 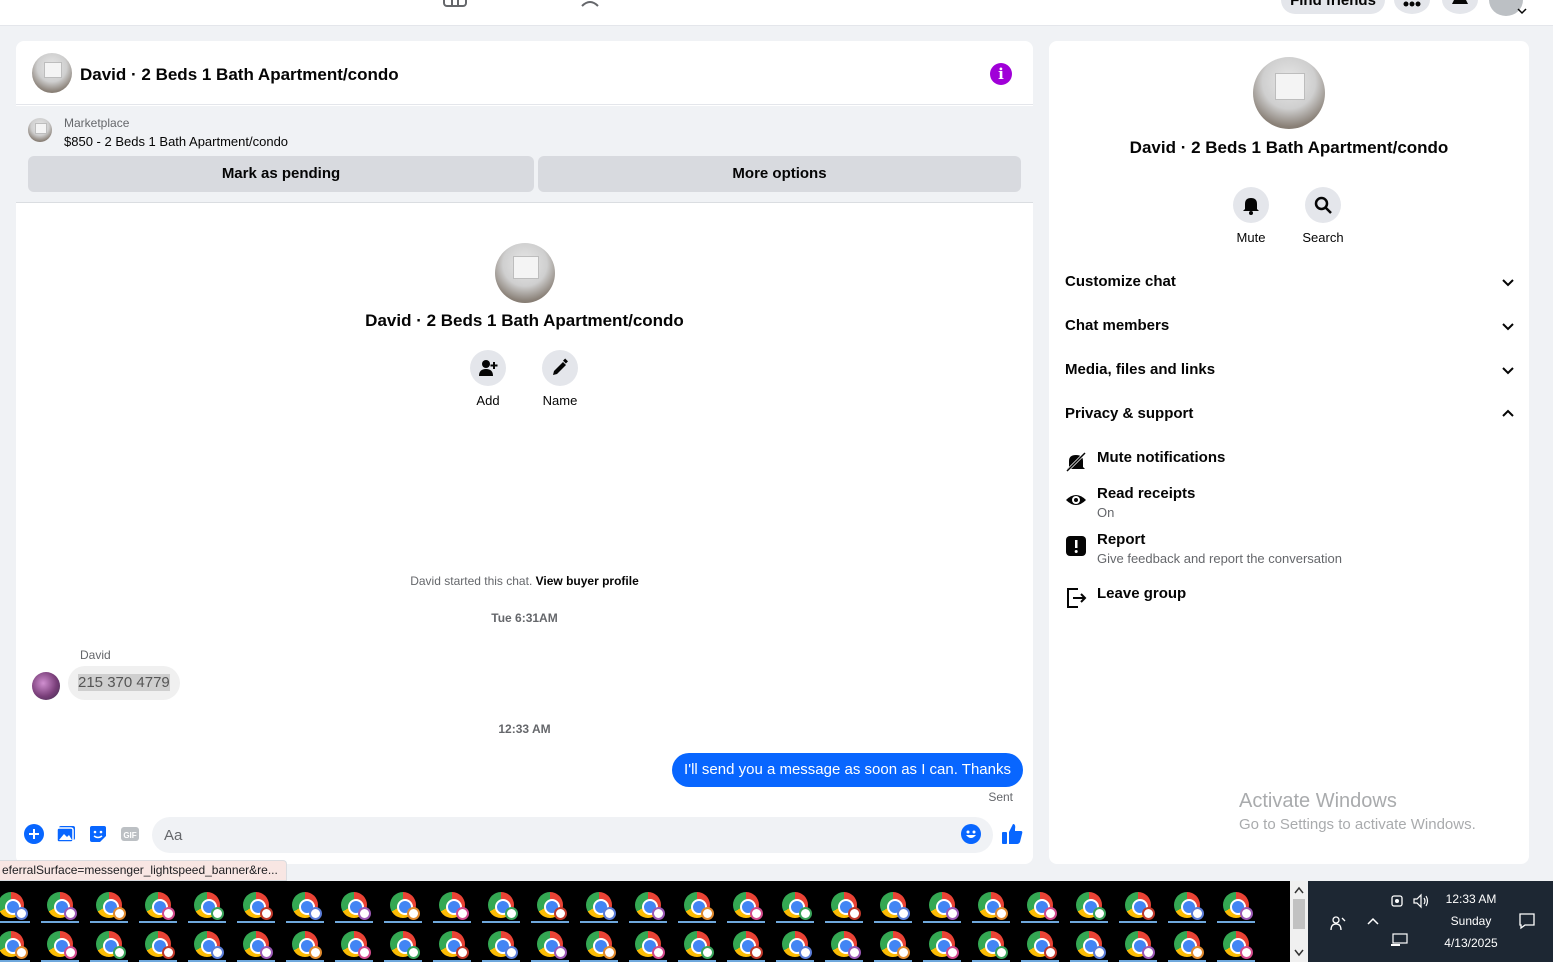 What do you see at coordinates (587, 581) in the screenshot?
I see `view-buyer-profile-link: View buyer profile` at bounding box center [587, 581].